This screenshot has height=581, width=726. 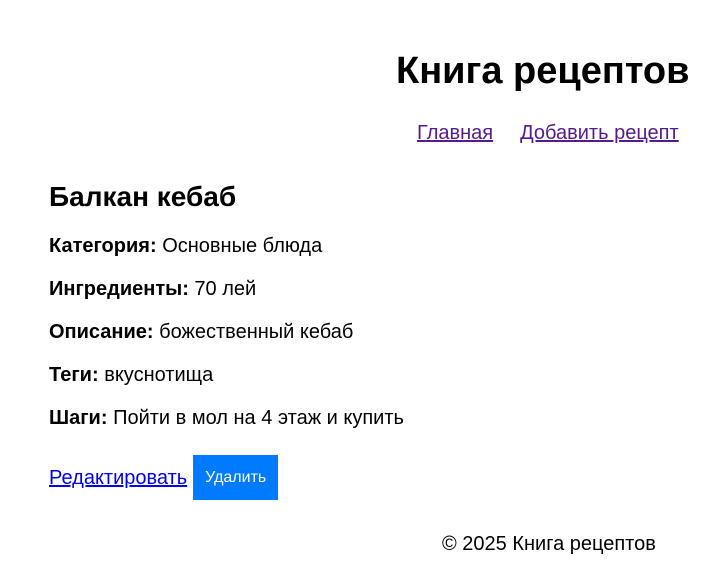 What do you see at coordinates (256, 332) in the screenshot?
I see `recipe-description-value: божественный кебаб` at bounding box center [256, 332].